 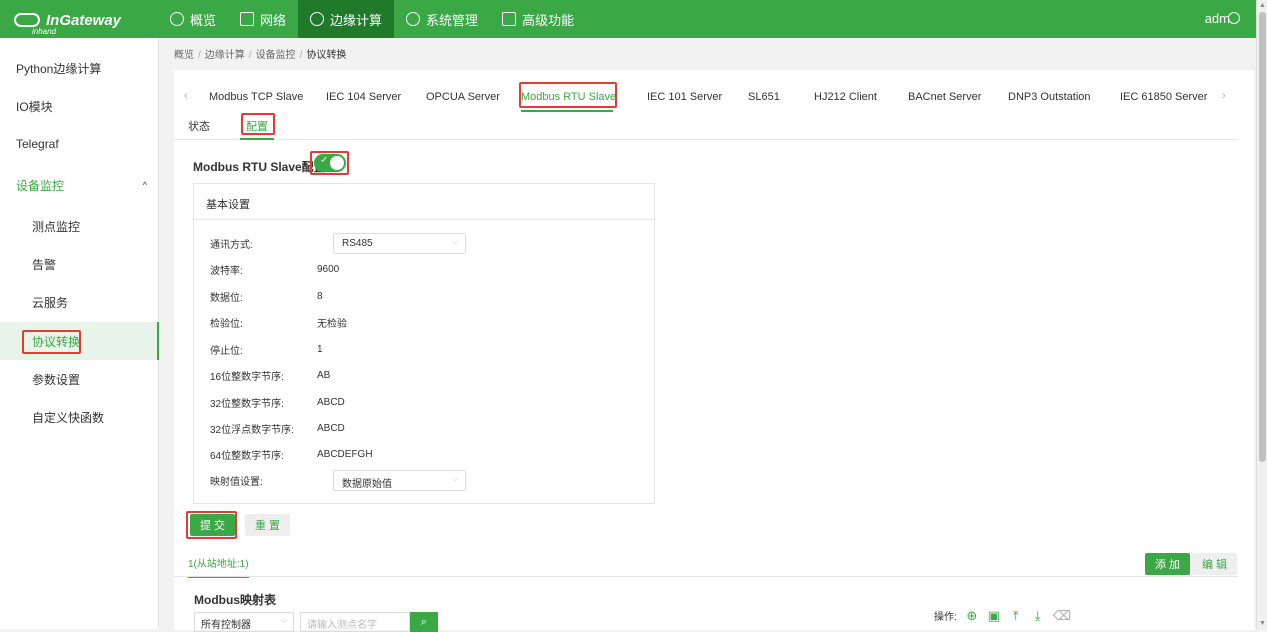 What do you see at coordinates (328, 269) in the screenshot?
I see `field-value: 9600` at bounding box center [328, 269].